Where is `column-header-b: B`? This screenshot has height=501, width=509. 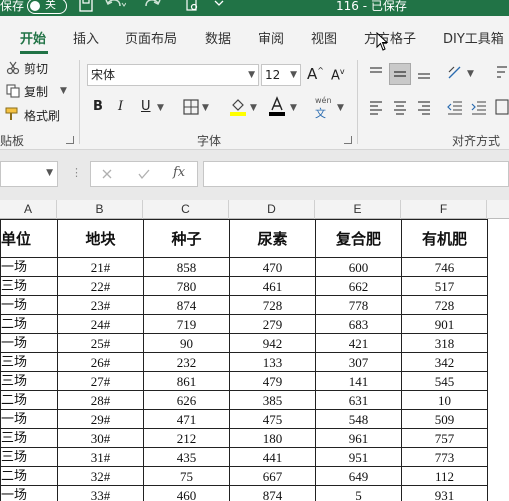 column-header-b: B is located at coordinates (100, 209).